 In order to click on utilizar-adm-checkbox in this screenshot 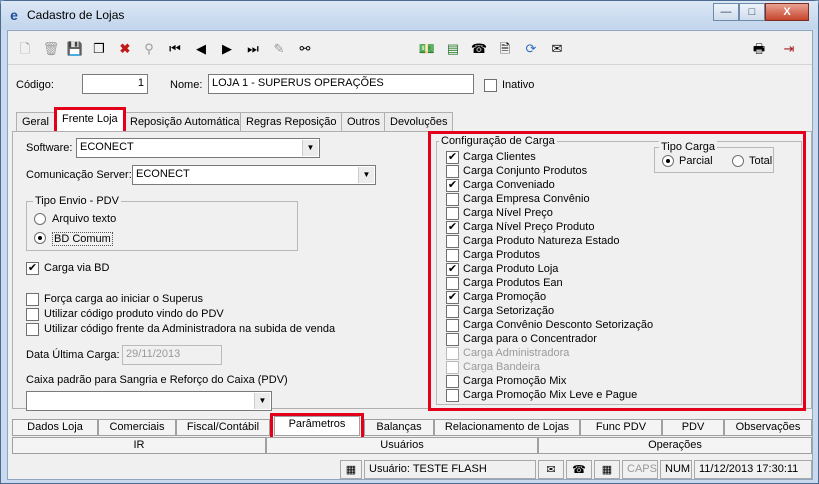, I will do `click(32, 329)`.